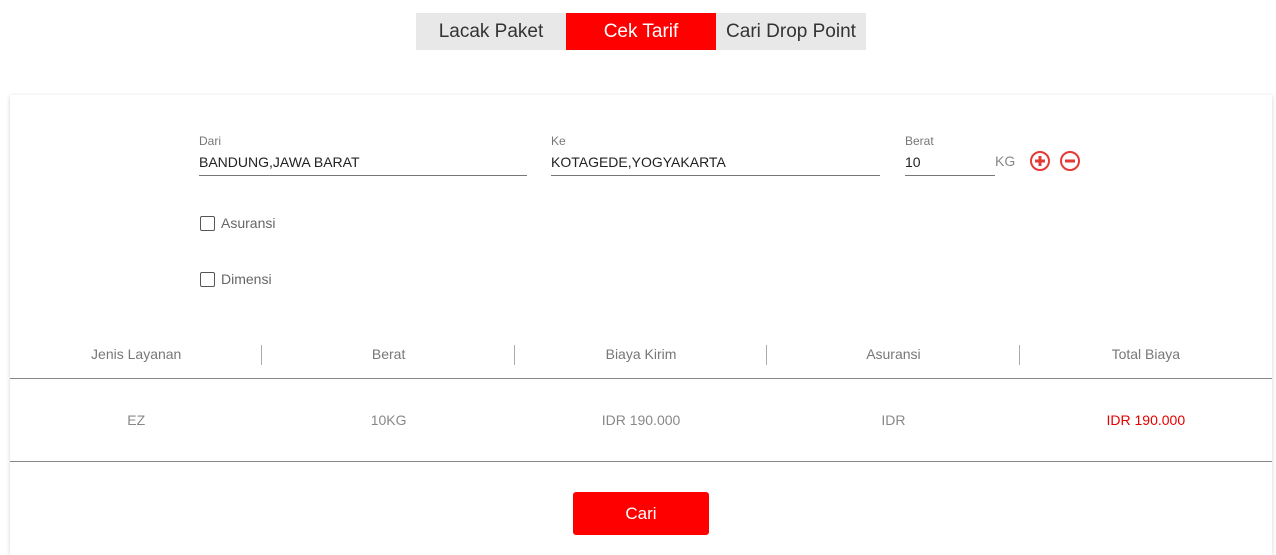  I want to click on insurance-label: Asuransi, so click(248, 223).